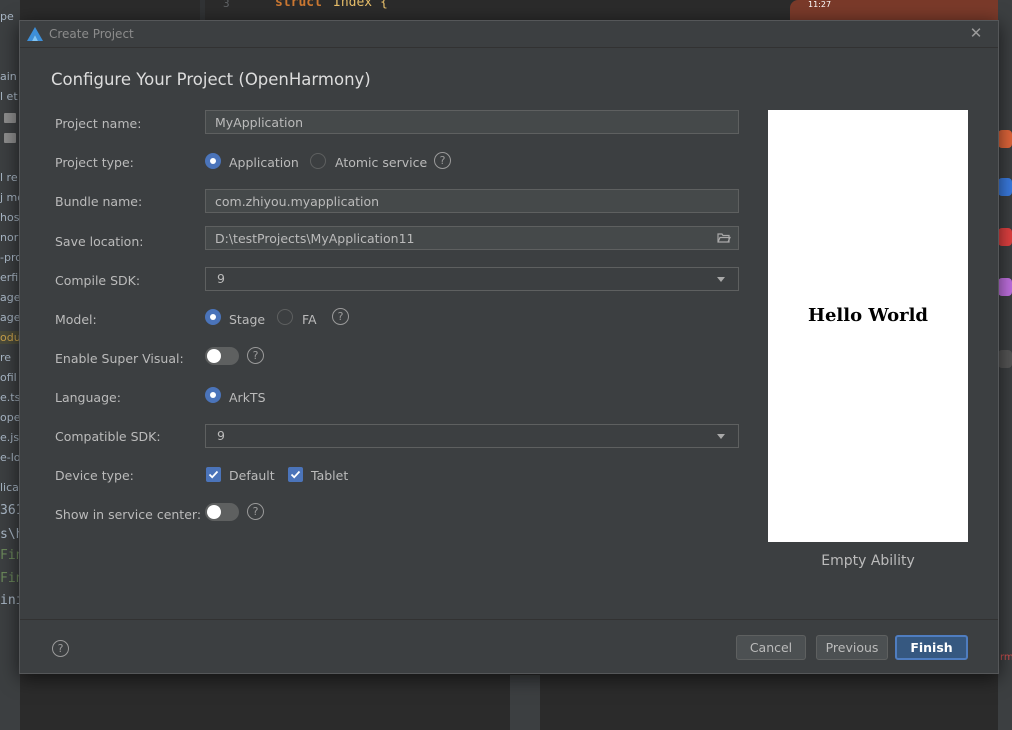 This screenshot has height=730, width=1012. Describe the element at coordinates (213, 161) in the screenshot. I see `radio-application` at that location.